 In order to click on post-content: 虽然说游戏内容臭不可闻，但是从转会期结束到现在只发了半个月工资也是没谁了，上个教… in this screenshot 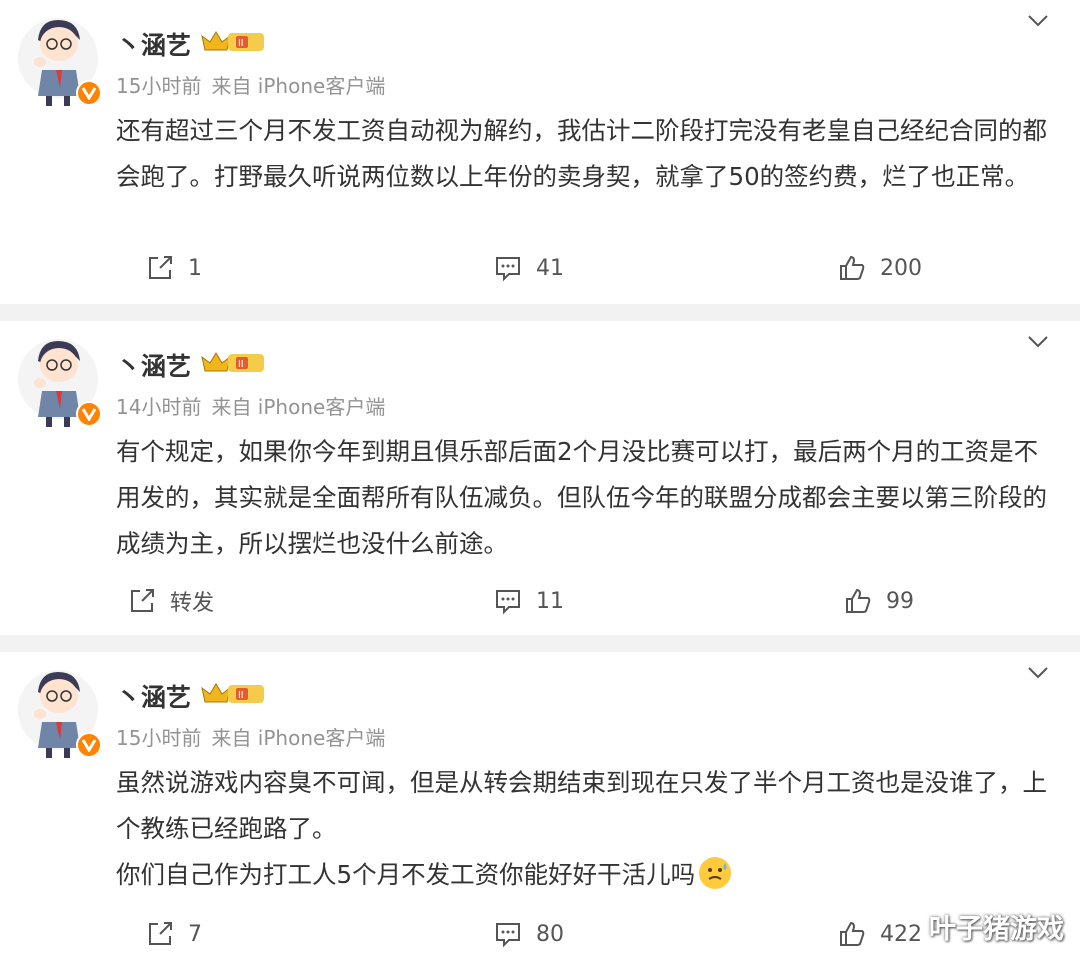, I will do `click(586, 829)`.